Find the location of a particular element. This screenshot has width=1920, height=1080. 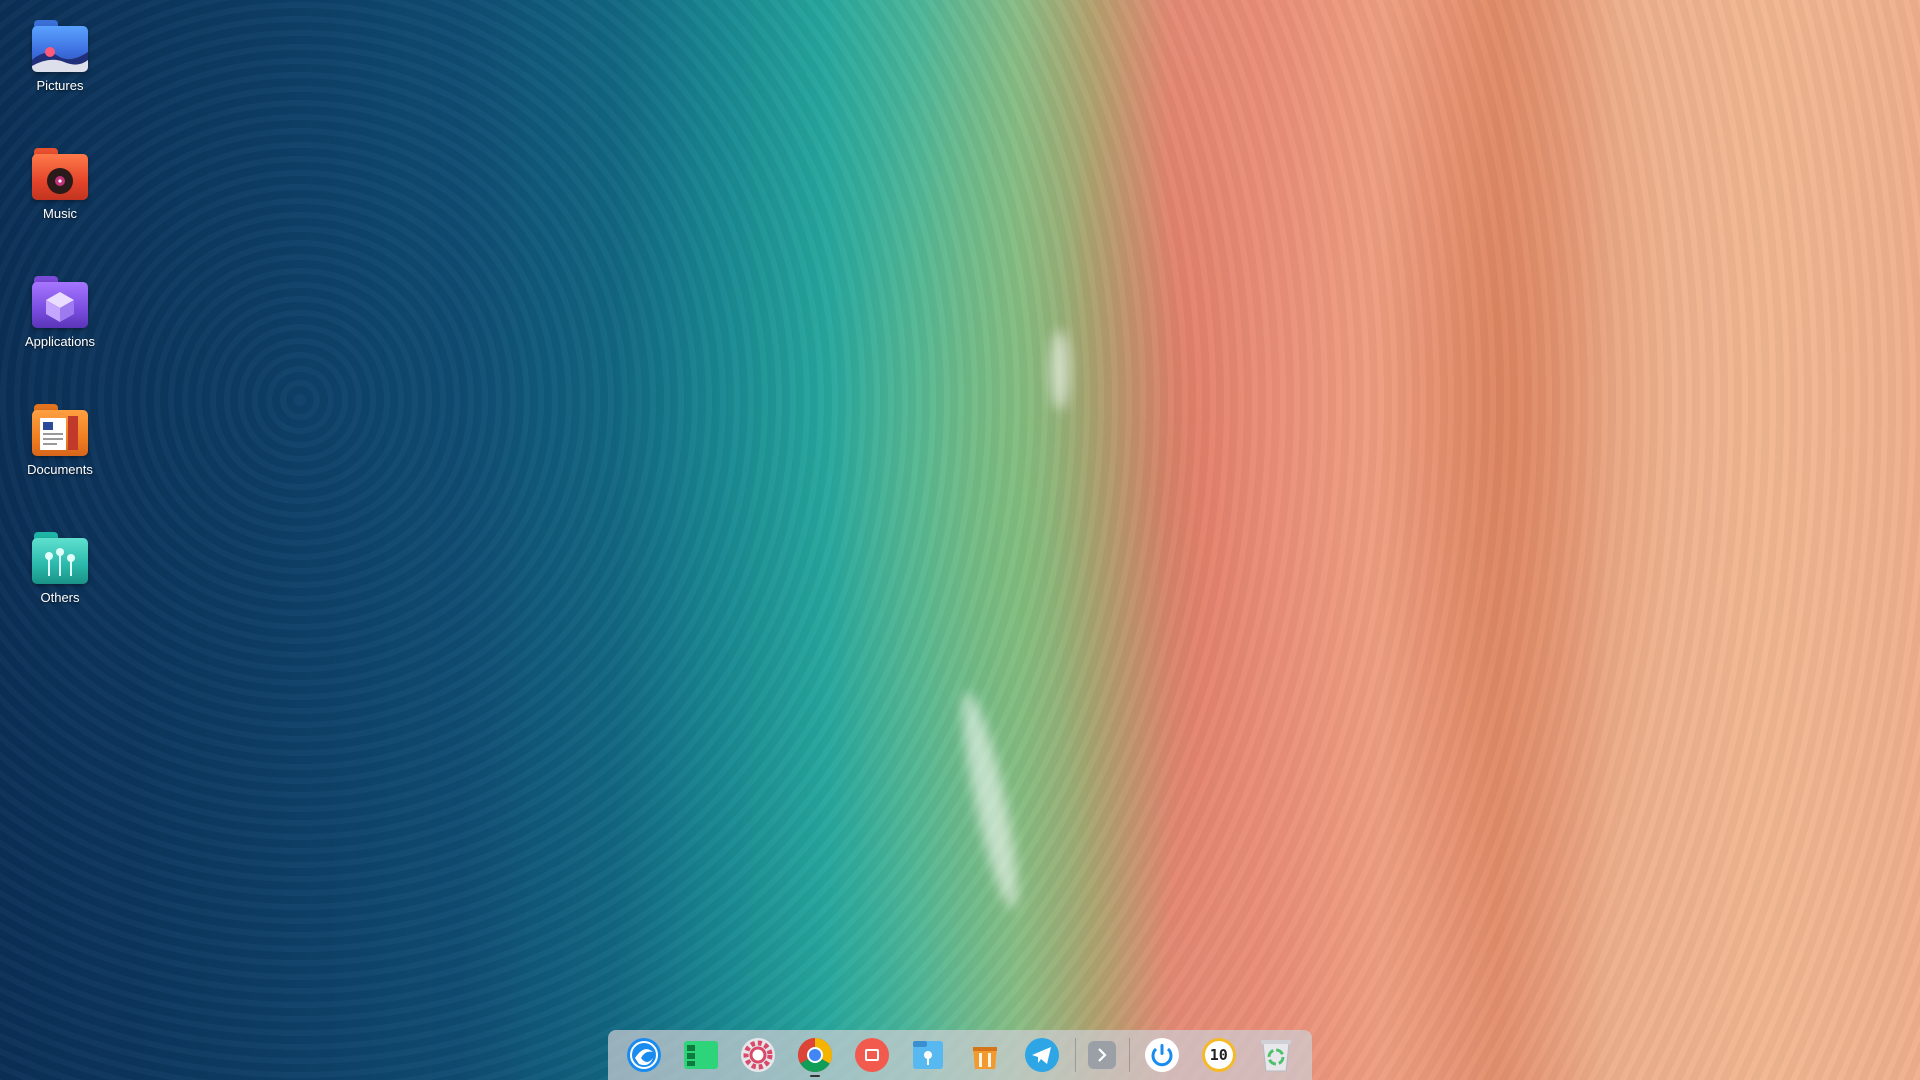

applications-folder-icon is located at coordinates (60, 302).